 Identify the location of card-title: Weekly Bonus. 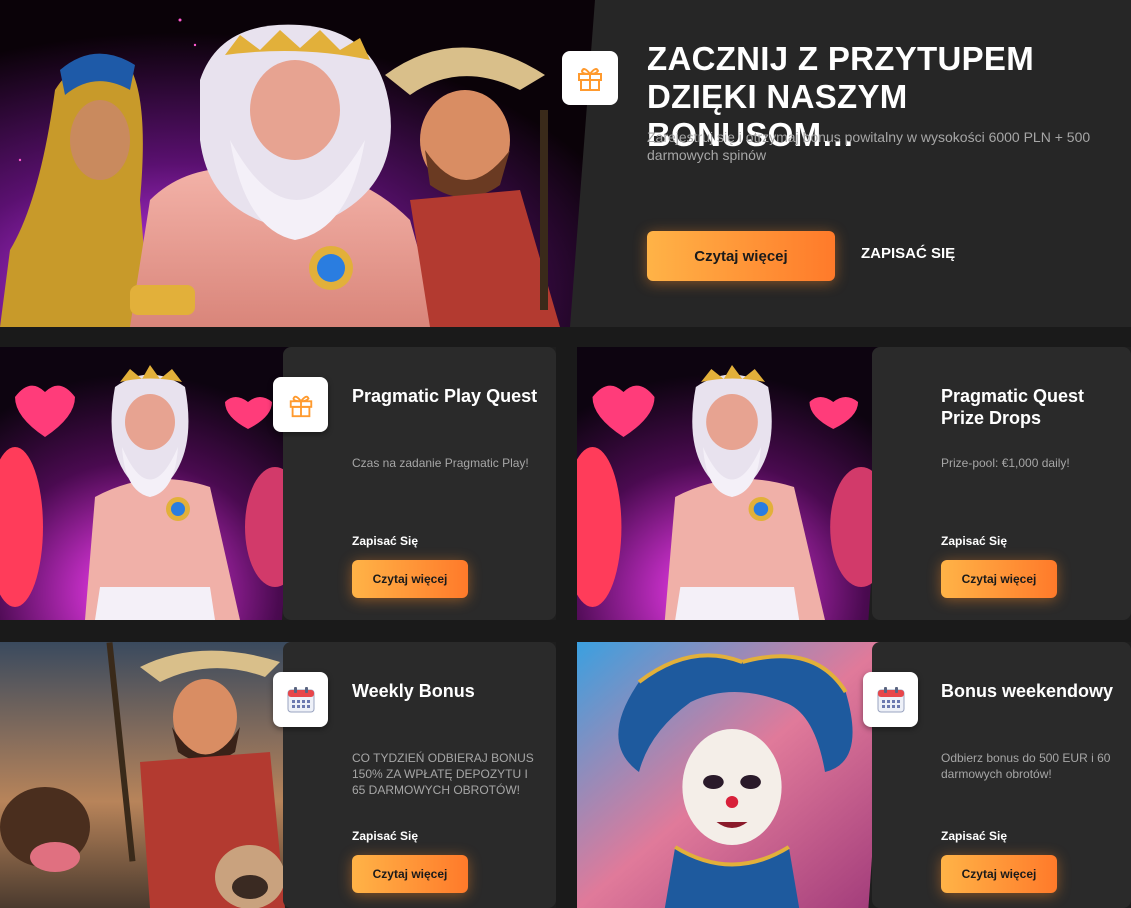
(413, 691).